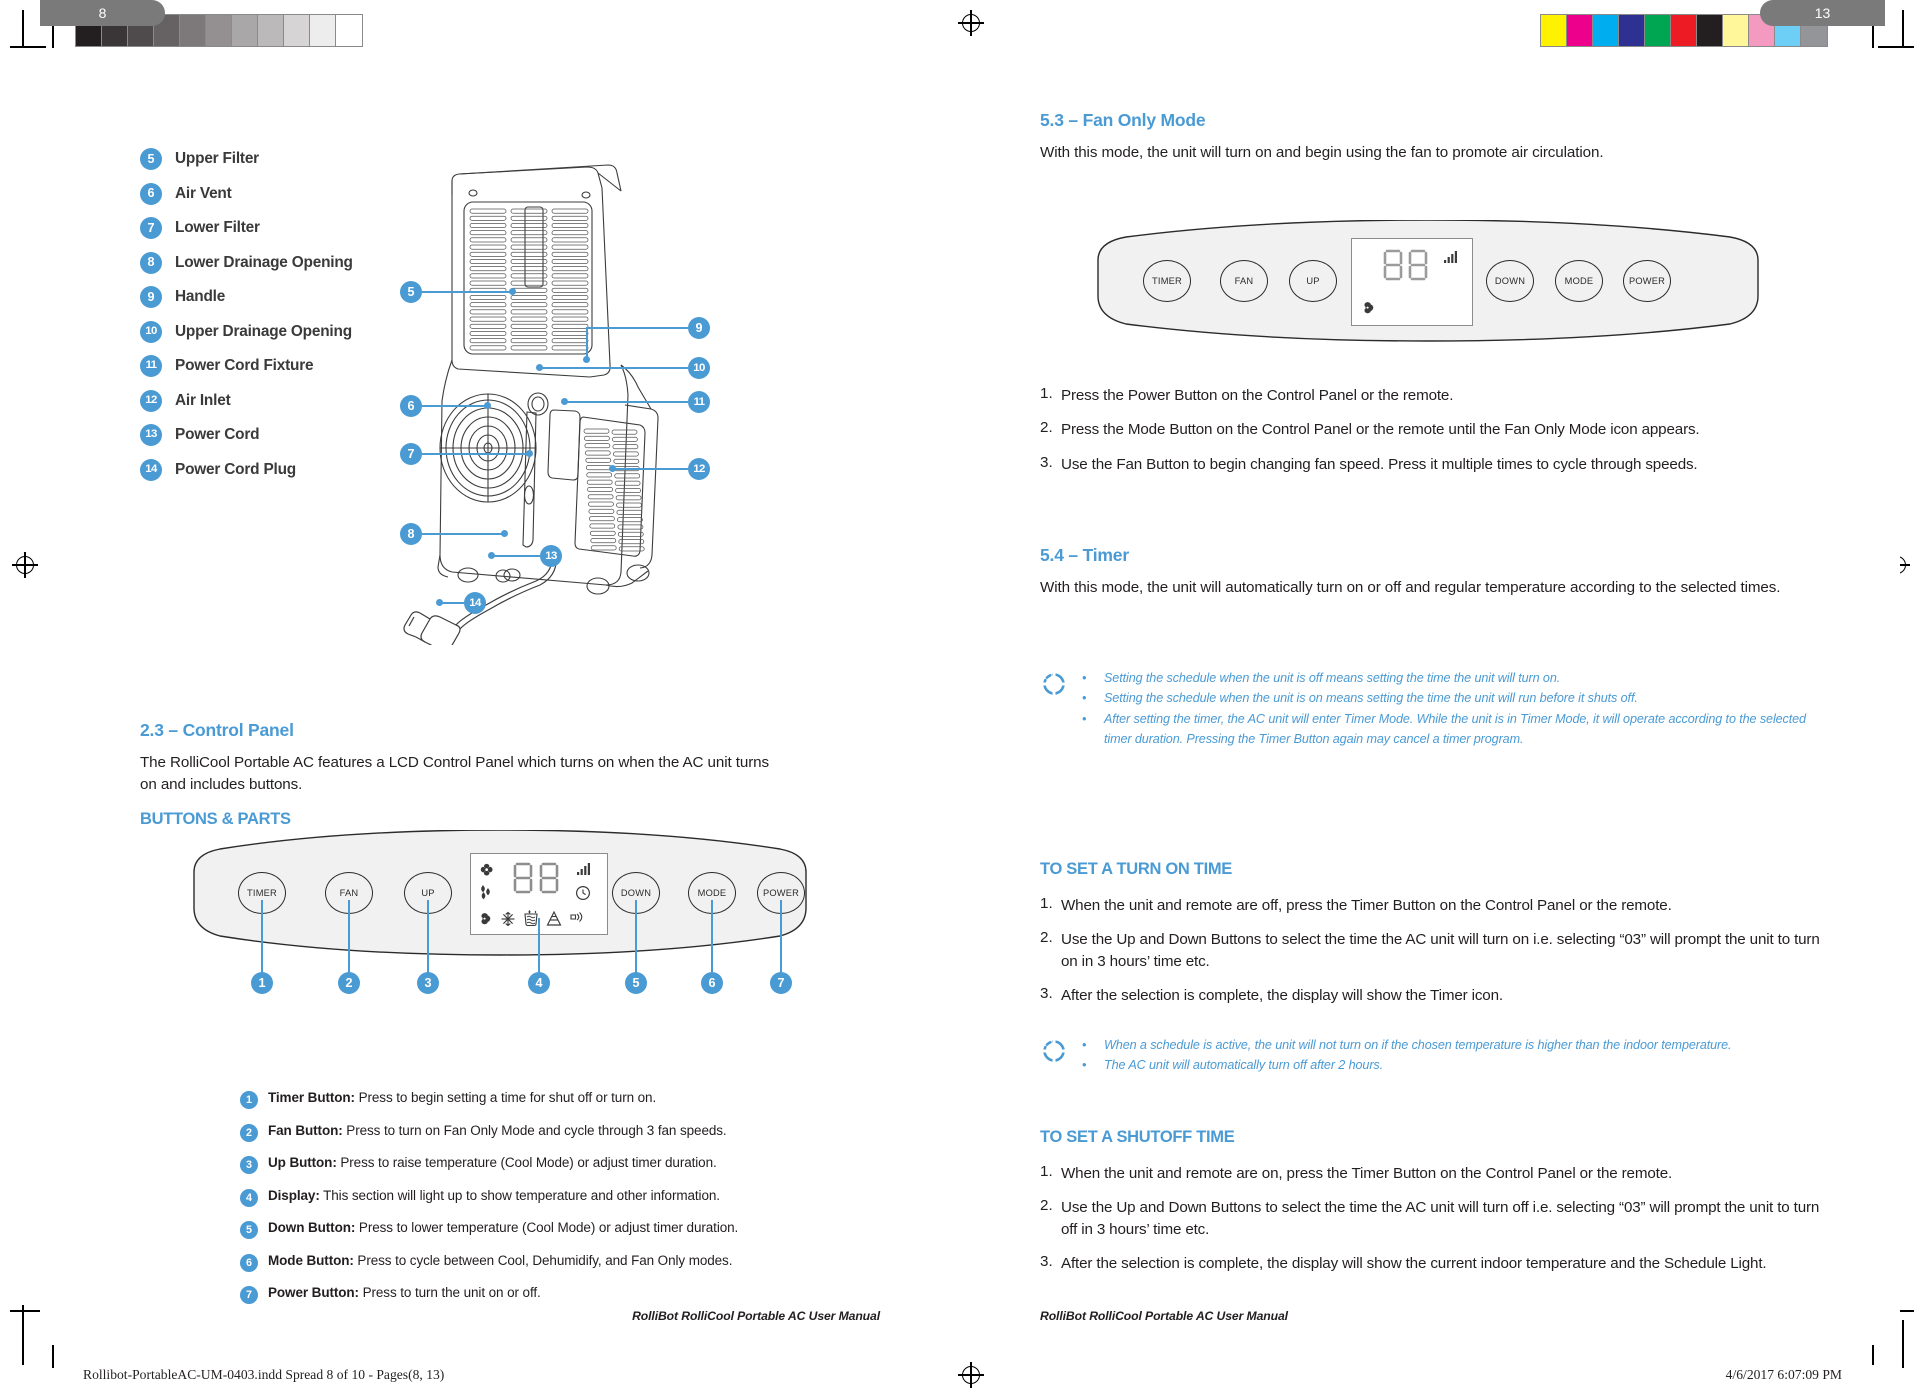 The width and height of the screenshot is (1925, 1400). I want to click on right-page-number-tab: 13, so click(1822, 13).